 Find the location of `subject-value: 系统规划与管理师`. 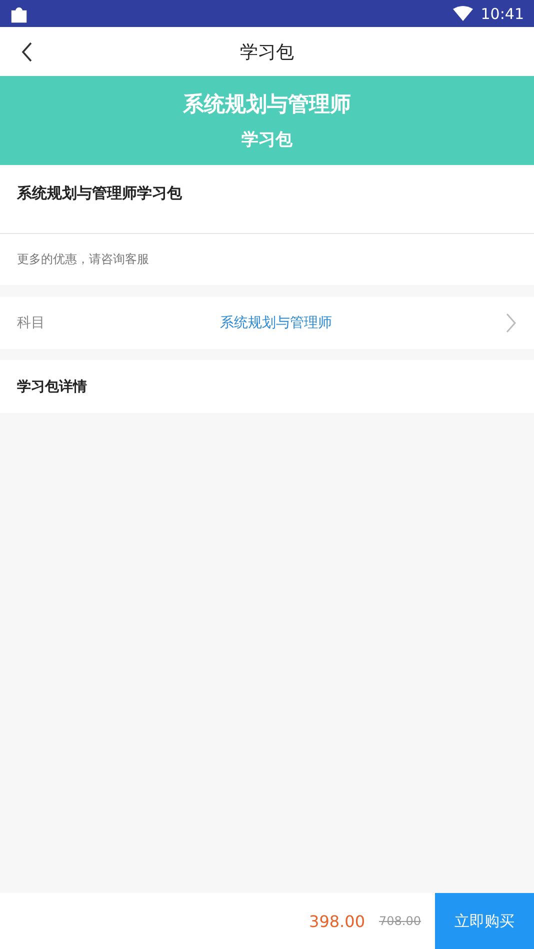

subject-value: 系统规划与管理师 is located at coordinates (276, 323).